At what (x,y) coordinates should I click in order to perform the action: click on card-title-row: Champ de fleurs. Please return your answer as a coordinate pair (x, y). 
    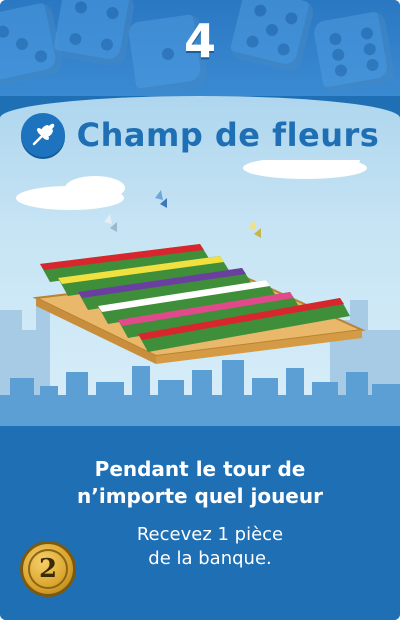
    Looking at the image, I should click on (200, 135).